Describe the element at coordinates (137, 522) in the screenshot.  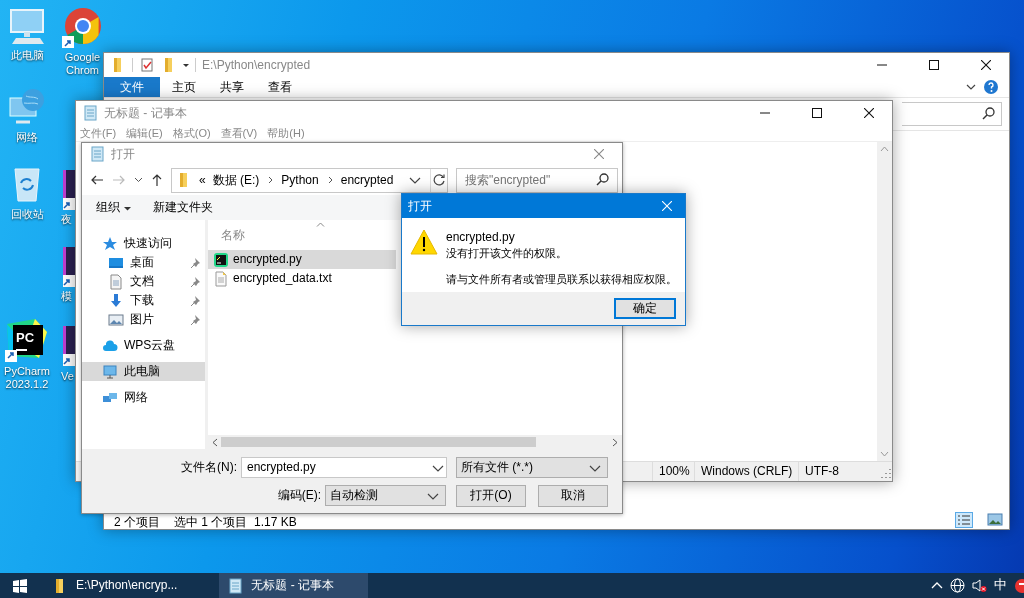
I see `status-text: 2 个项目` at that location.